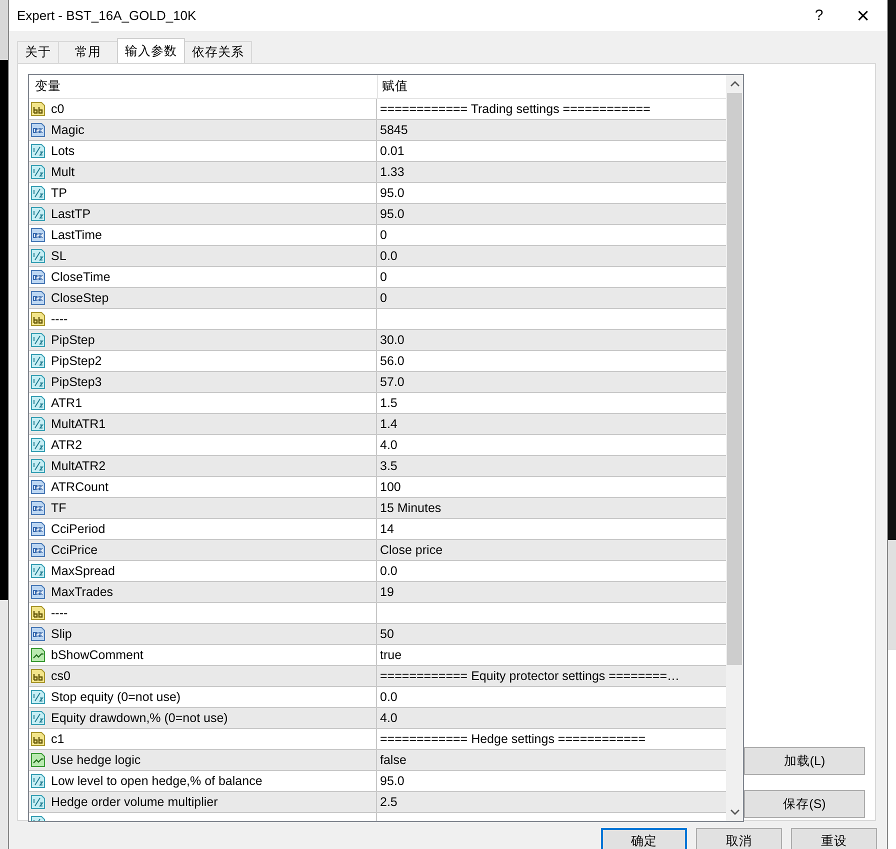  What do you see at coordinates (61, 634) in the screenshot?
I see `parameter-name: Slip` at bounding box center [61, 634].